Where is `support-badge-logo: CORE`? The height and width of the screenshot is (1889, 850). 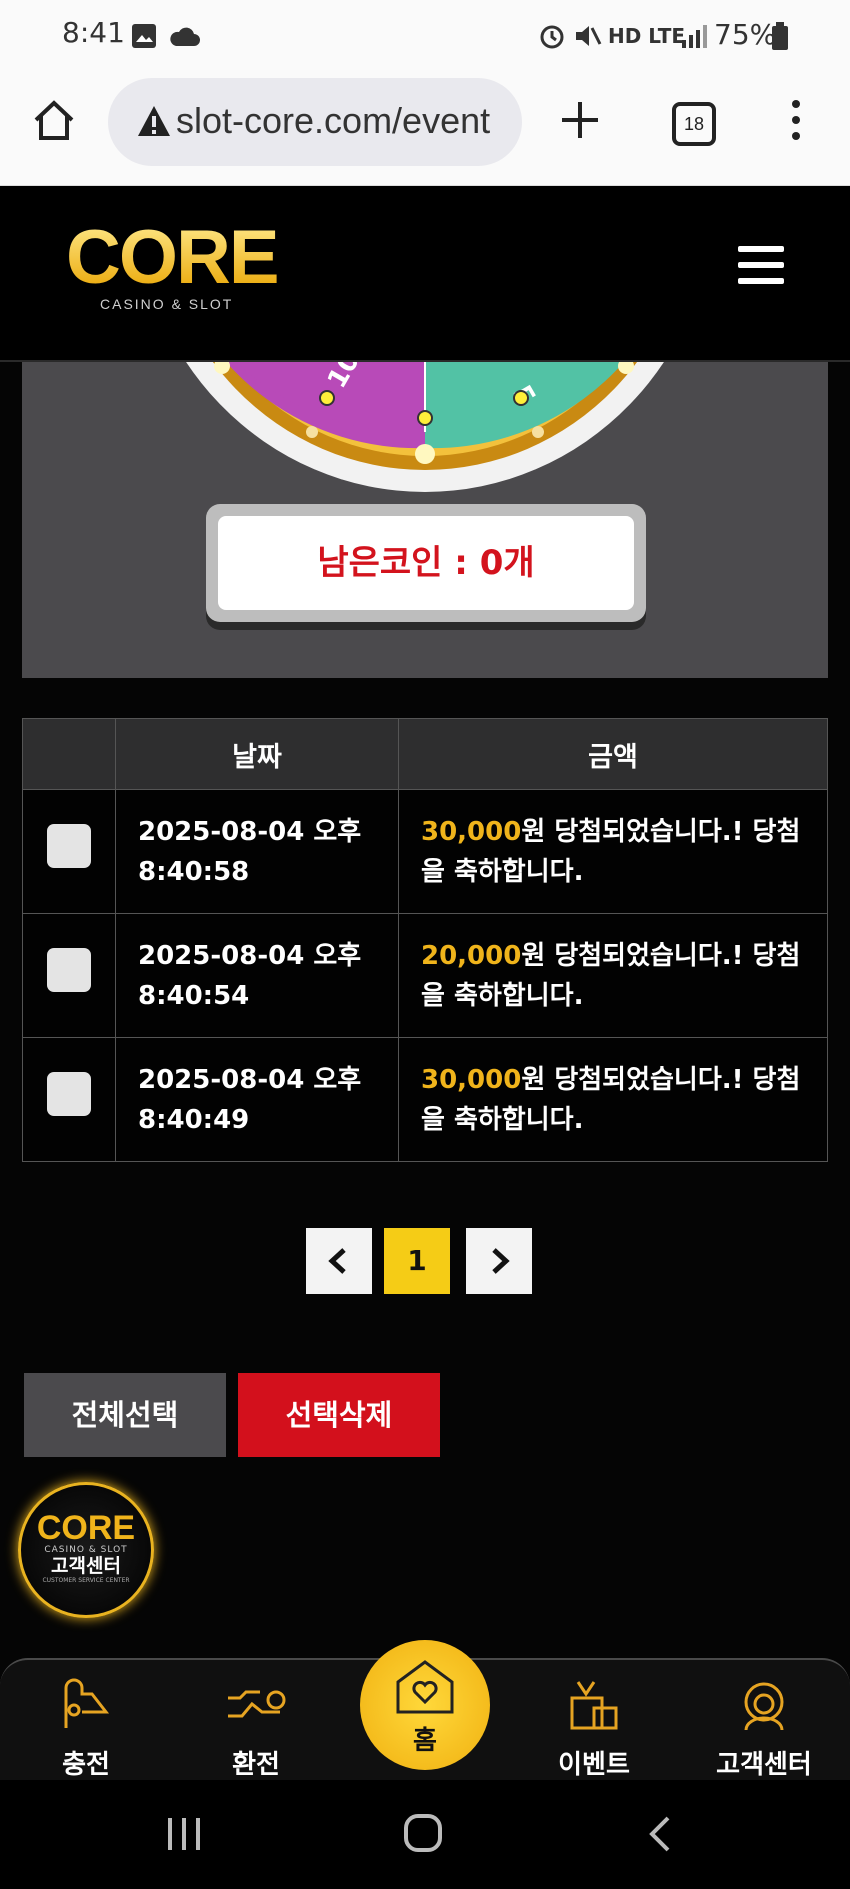
support-badge-logo: CORE is located at coordinates (86, 1528).